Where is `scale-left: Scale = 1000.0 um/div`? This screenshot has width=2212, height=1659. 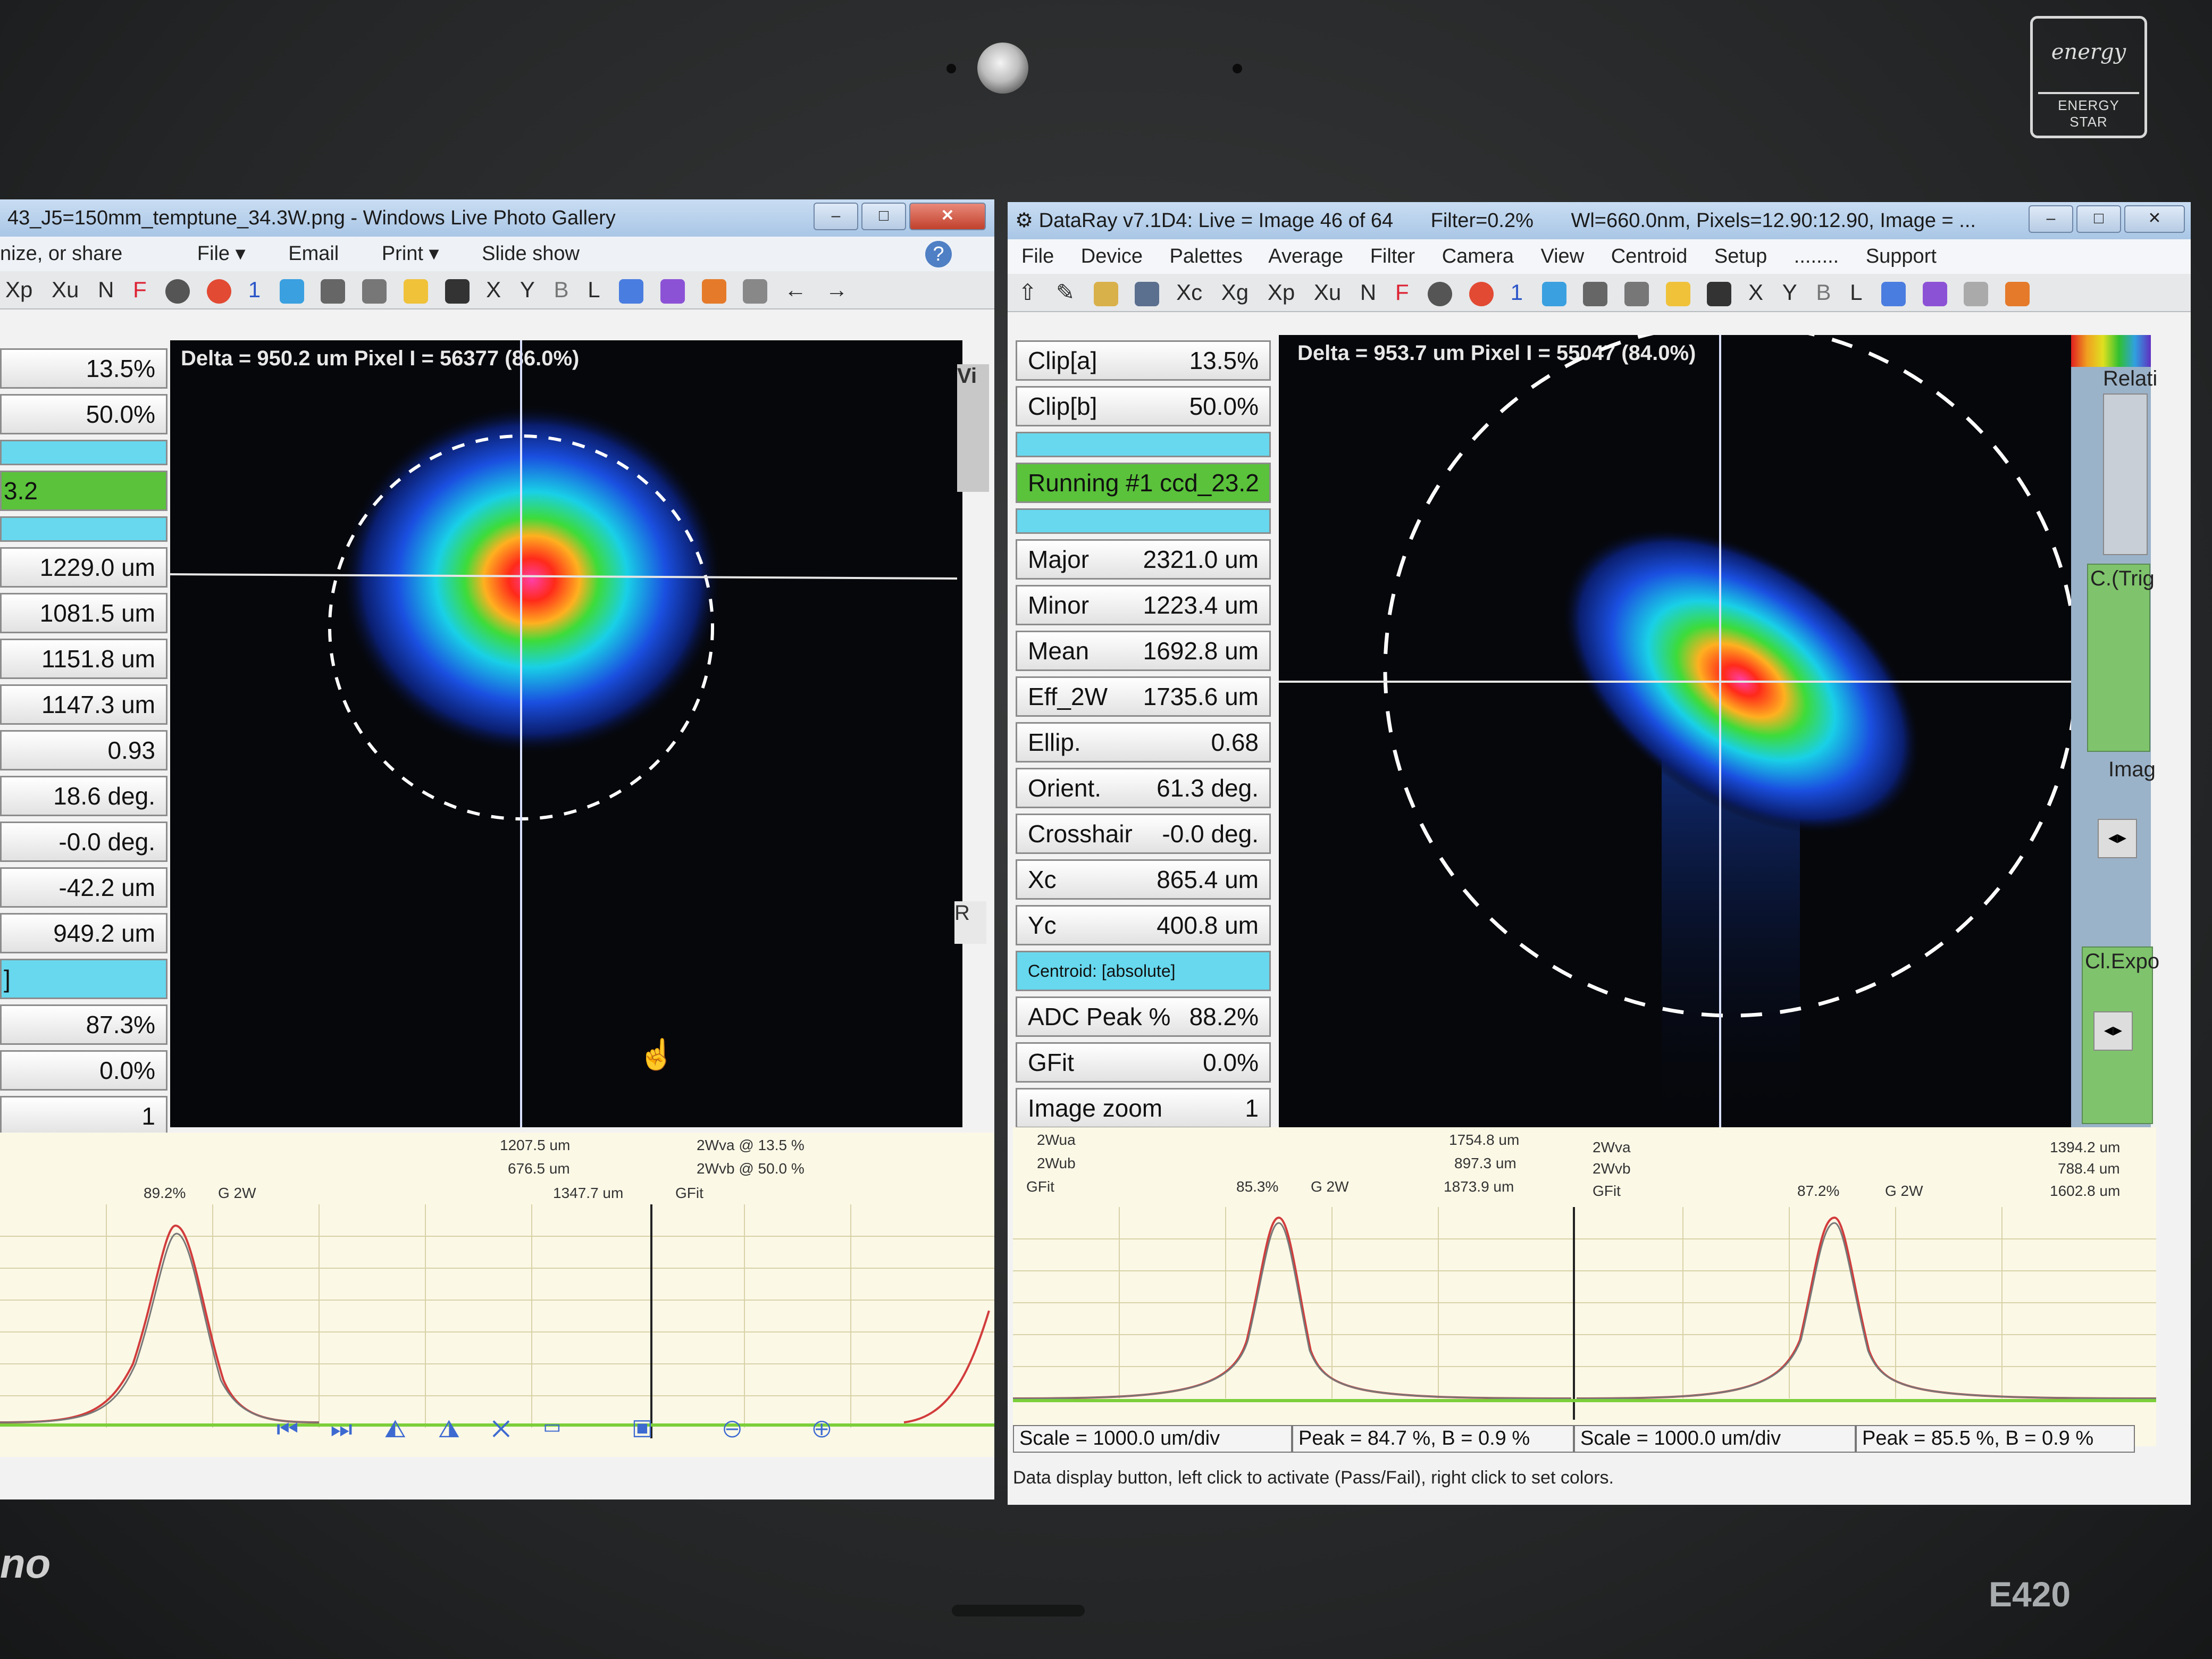 scale-left: Scale = 1000.0 um/div is located at coordinates (1152, 1439).